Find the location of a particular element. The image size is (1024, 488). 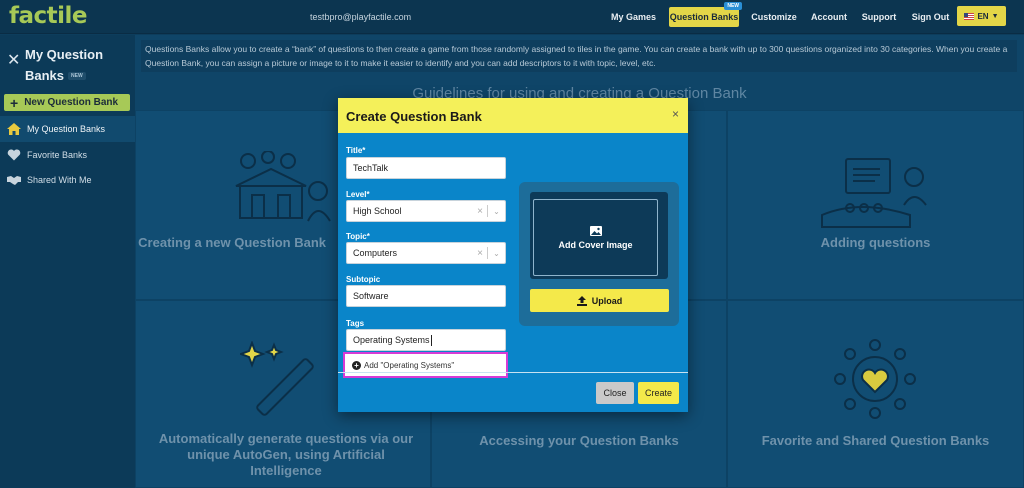

language-label: EN is located at coordinates (983, 16).